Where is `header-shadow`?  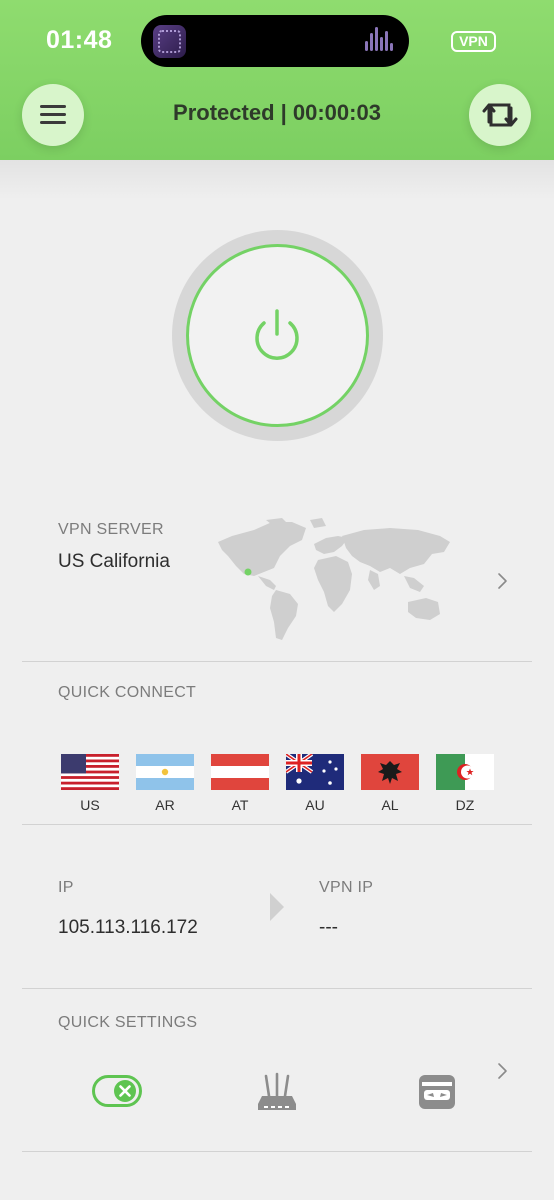 header-shadow is located at coordinates (277, 180).